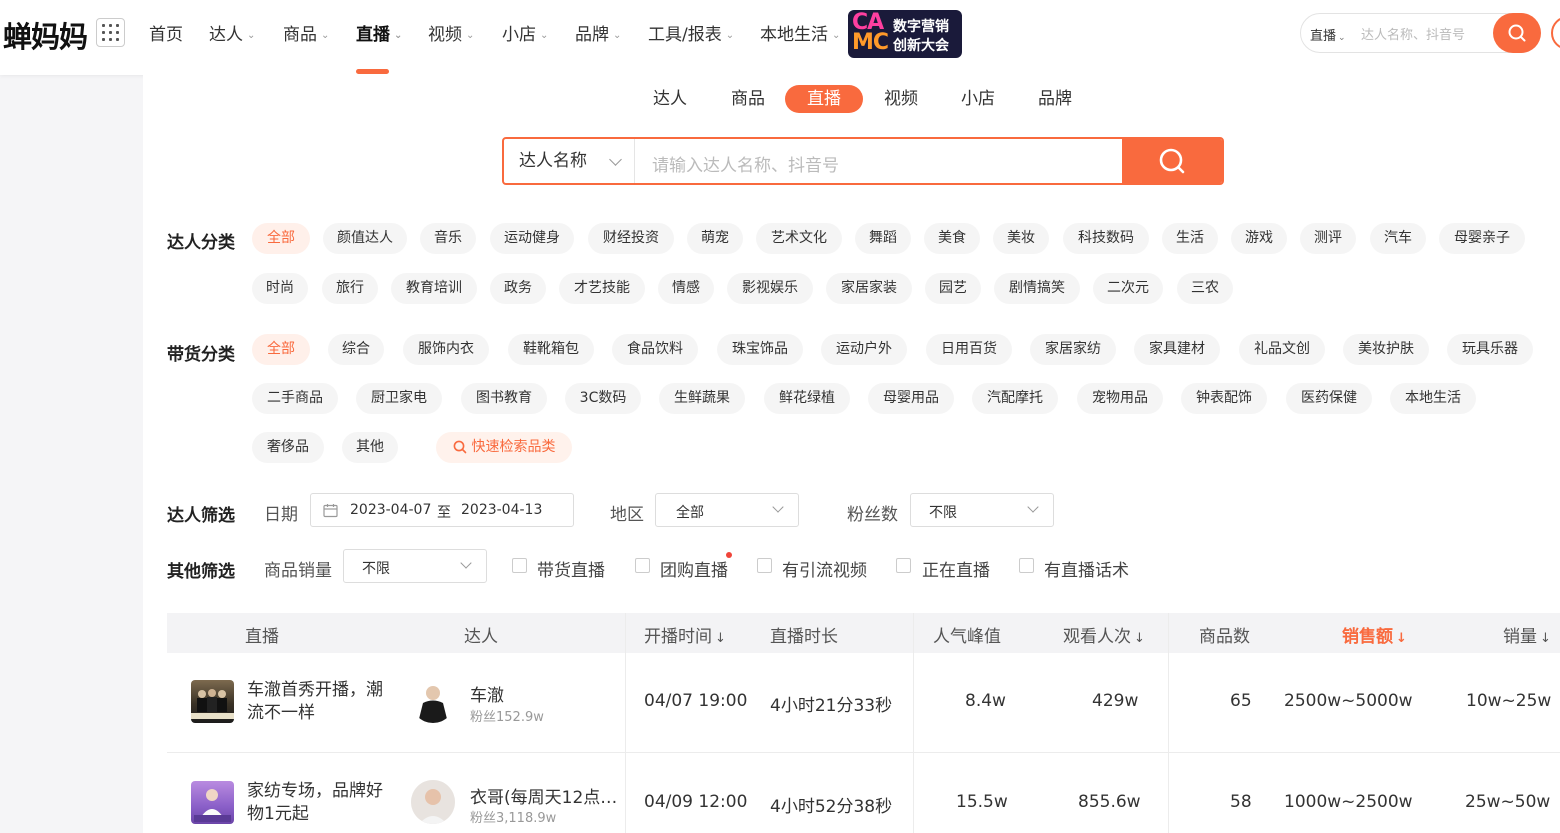 This screenshot has width=1560, height=833. I want to click on tab-video: 视频, so click(901, 99).